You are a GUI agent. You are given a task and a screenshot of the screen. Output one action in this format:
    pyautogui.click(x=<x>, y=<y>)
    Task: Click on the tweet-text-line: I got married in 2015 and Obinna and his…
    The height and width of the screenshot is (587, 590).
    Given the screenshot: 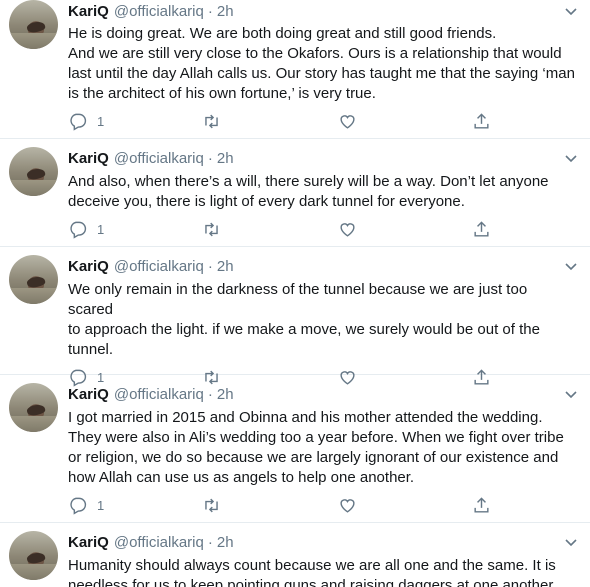 What is the action you would take?
    pyautogui.click(x=305, y=417)
    